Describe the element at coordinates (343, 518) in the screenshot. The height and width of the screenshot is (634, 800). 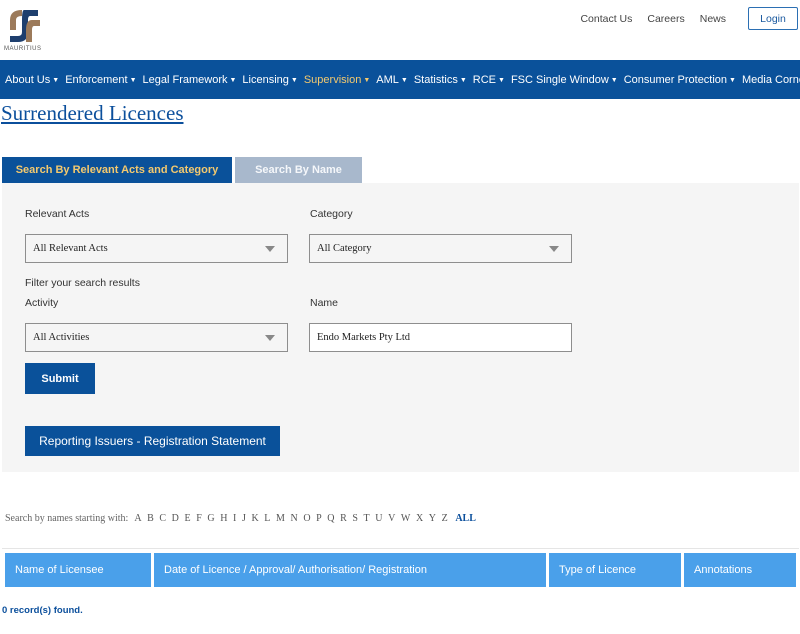
I see `alpha-letter: R` at that location.